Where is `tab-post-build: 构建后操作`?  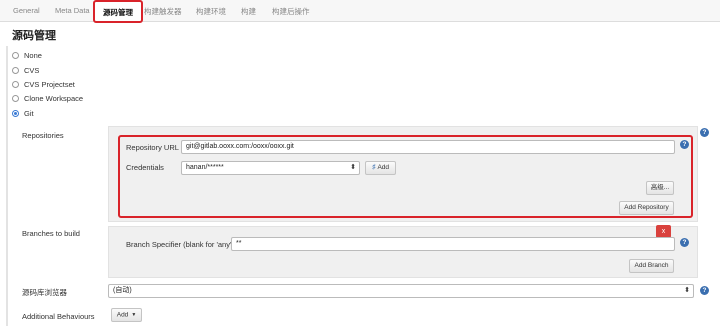
tab-post-build: 构建后操作 is located at coordinates (291, 11).